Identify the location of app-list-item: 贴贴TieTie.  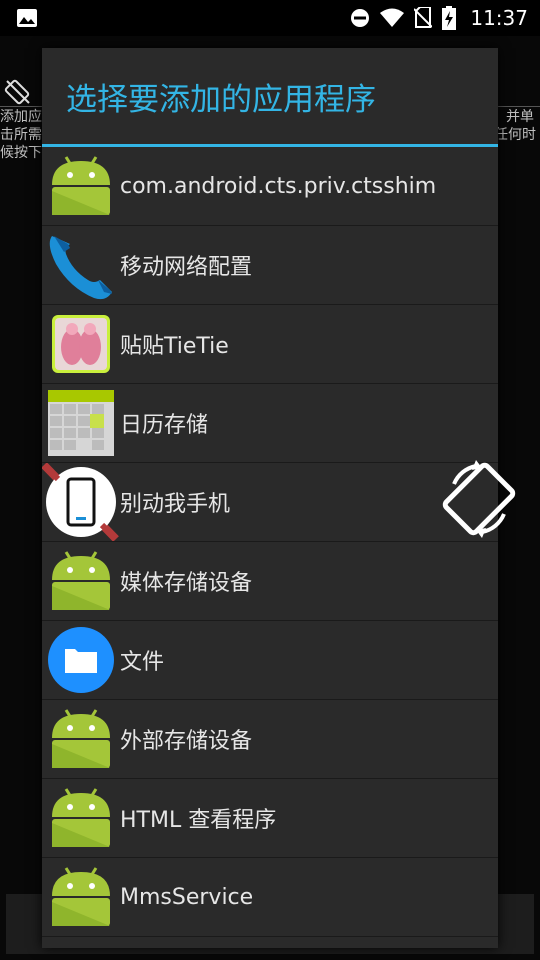
(270, 344).